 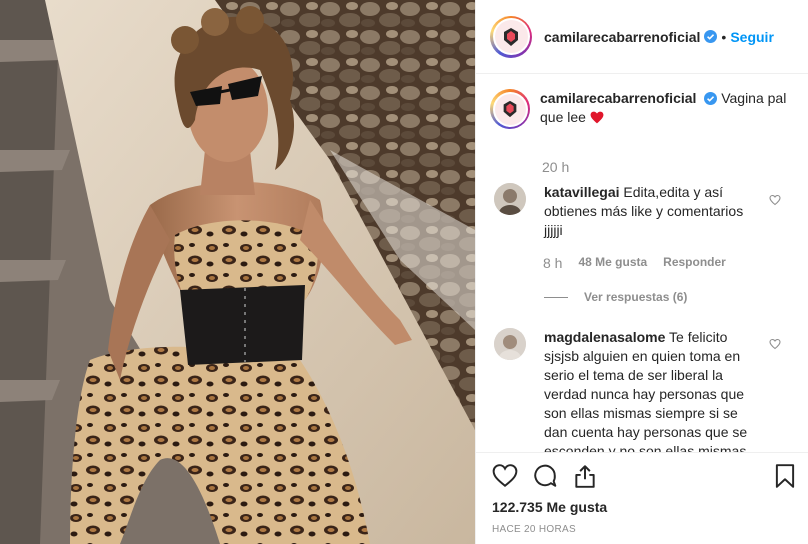 What do you see at coordinates (752, 37) in the screenshot?
I see `follow-button: Seguir` at bounding box center [752, 37].